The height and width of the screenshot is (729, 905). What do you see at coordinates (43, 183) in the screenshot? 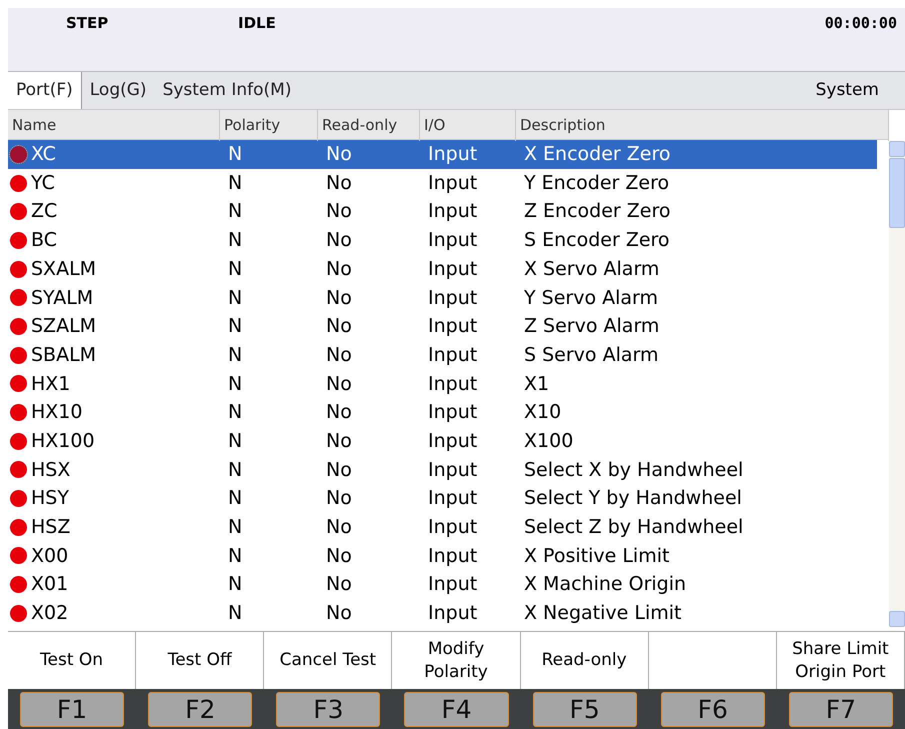
I see `table-cell-text: YC` at bounding box center [43, 183].